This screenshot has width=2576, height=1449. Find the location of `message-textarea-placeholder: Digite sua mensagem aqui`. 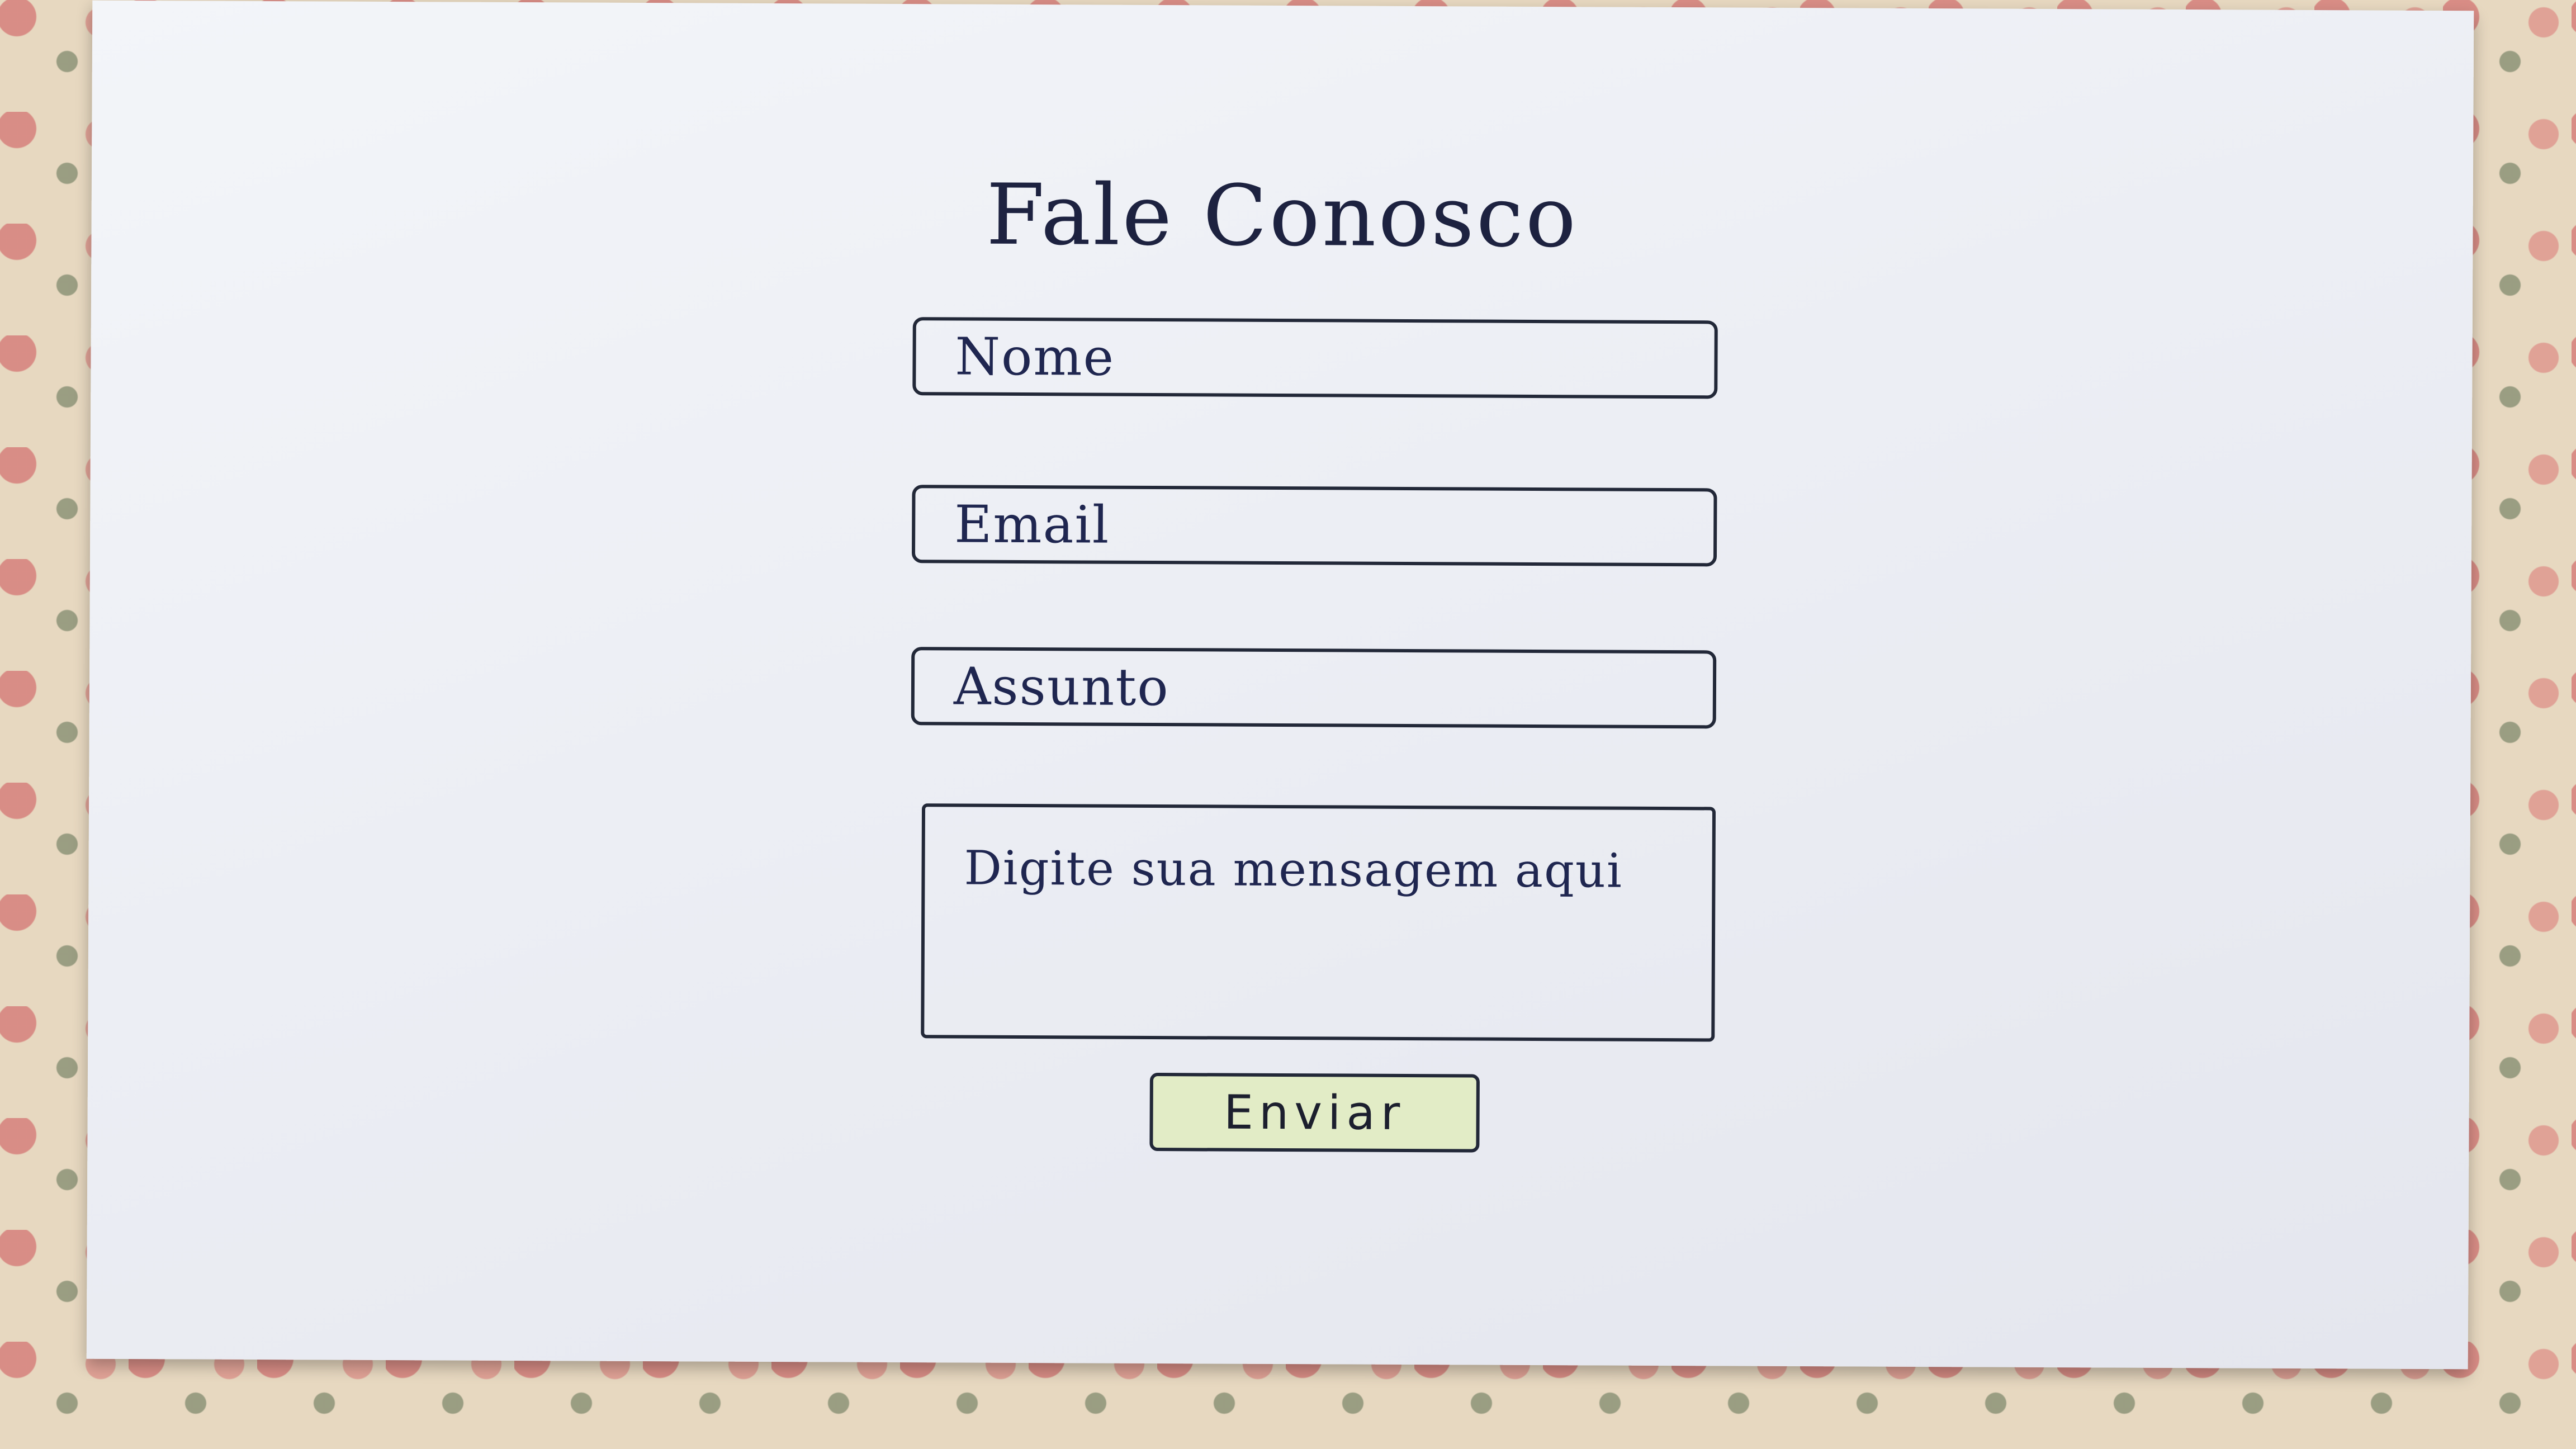

message-textarea-placeholder: Digite sua mensagem aqui is located at coordinates (1294, 869).